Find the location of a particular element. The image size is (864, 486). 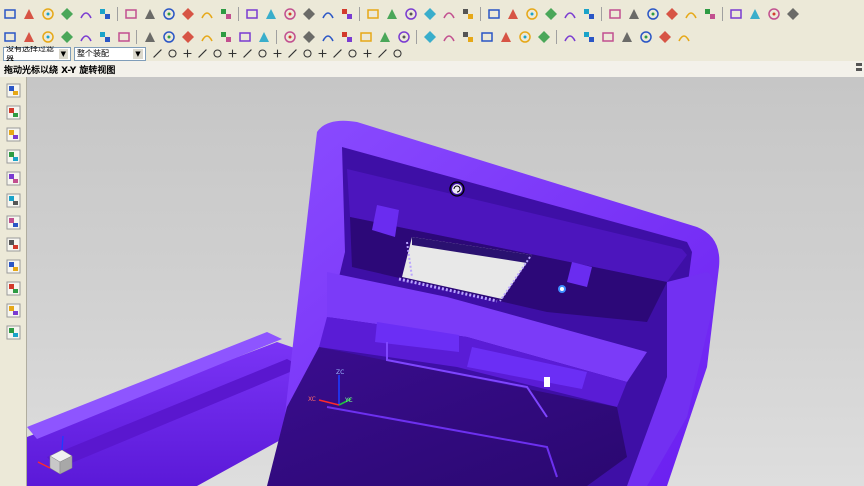

offset-icon is located at coordinates (531, 13).